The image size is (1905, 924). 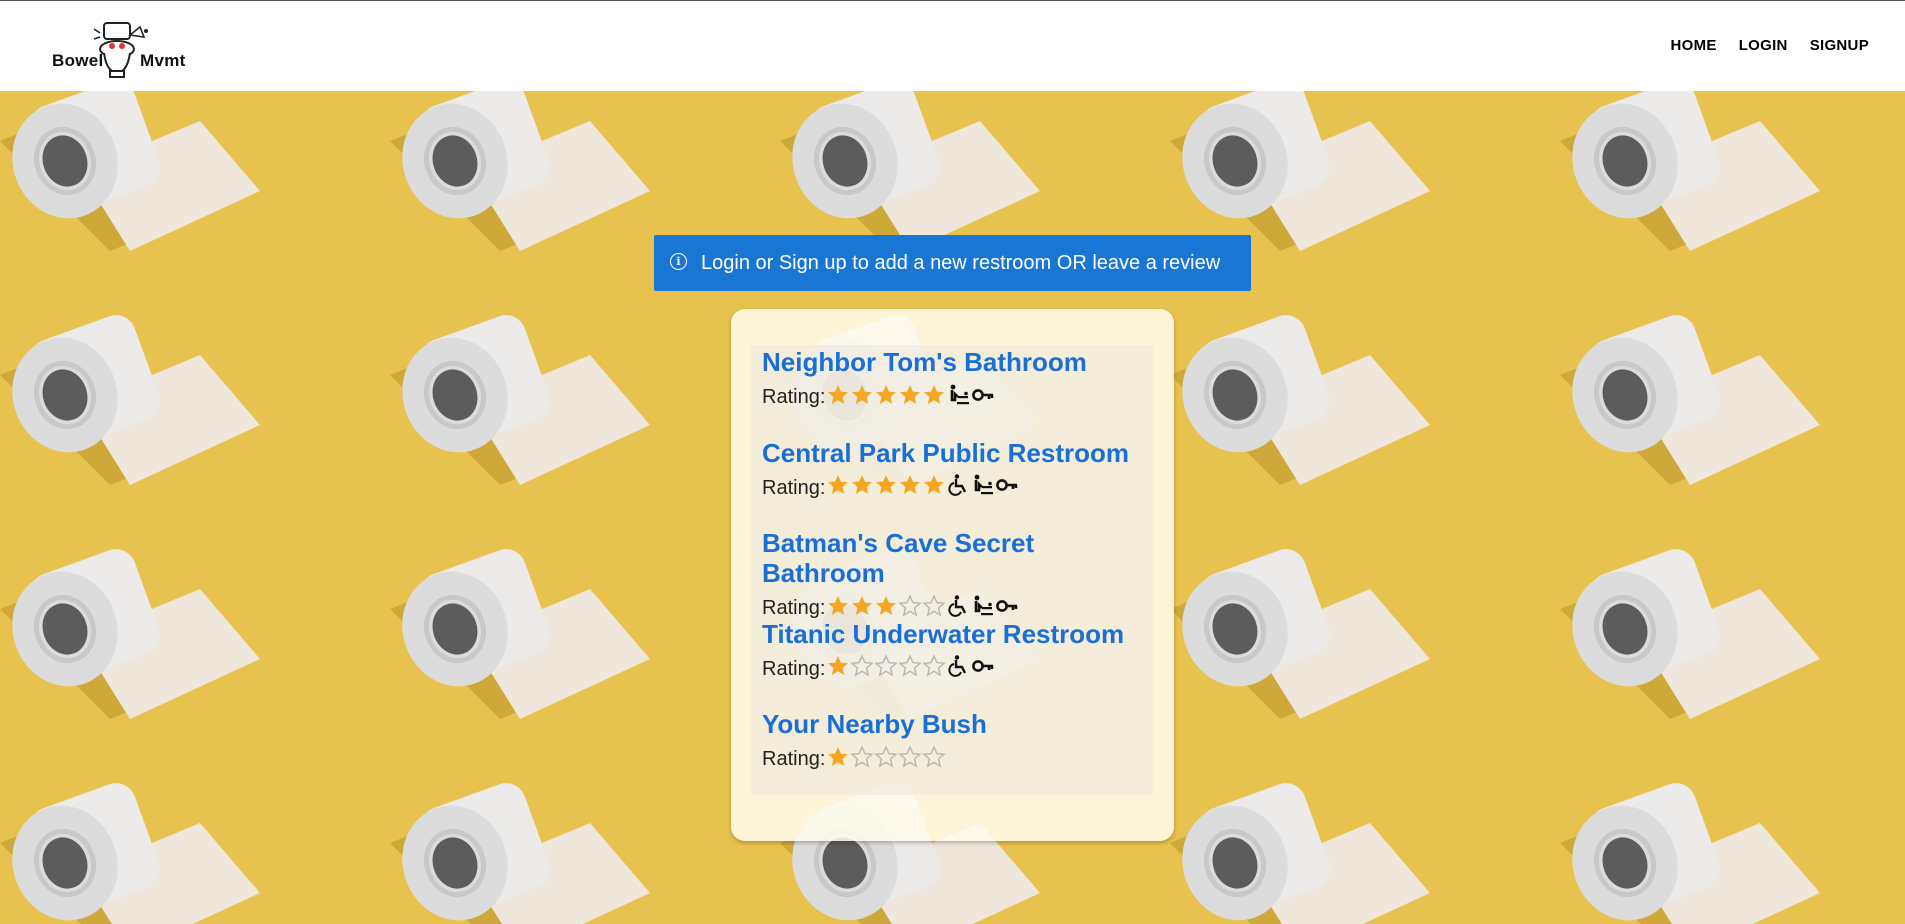 I want to click on restroom-name-link: Central Park Public Restroom, so click(x=962, y=453).